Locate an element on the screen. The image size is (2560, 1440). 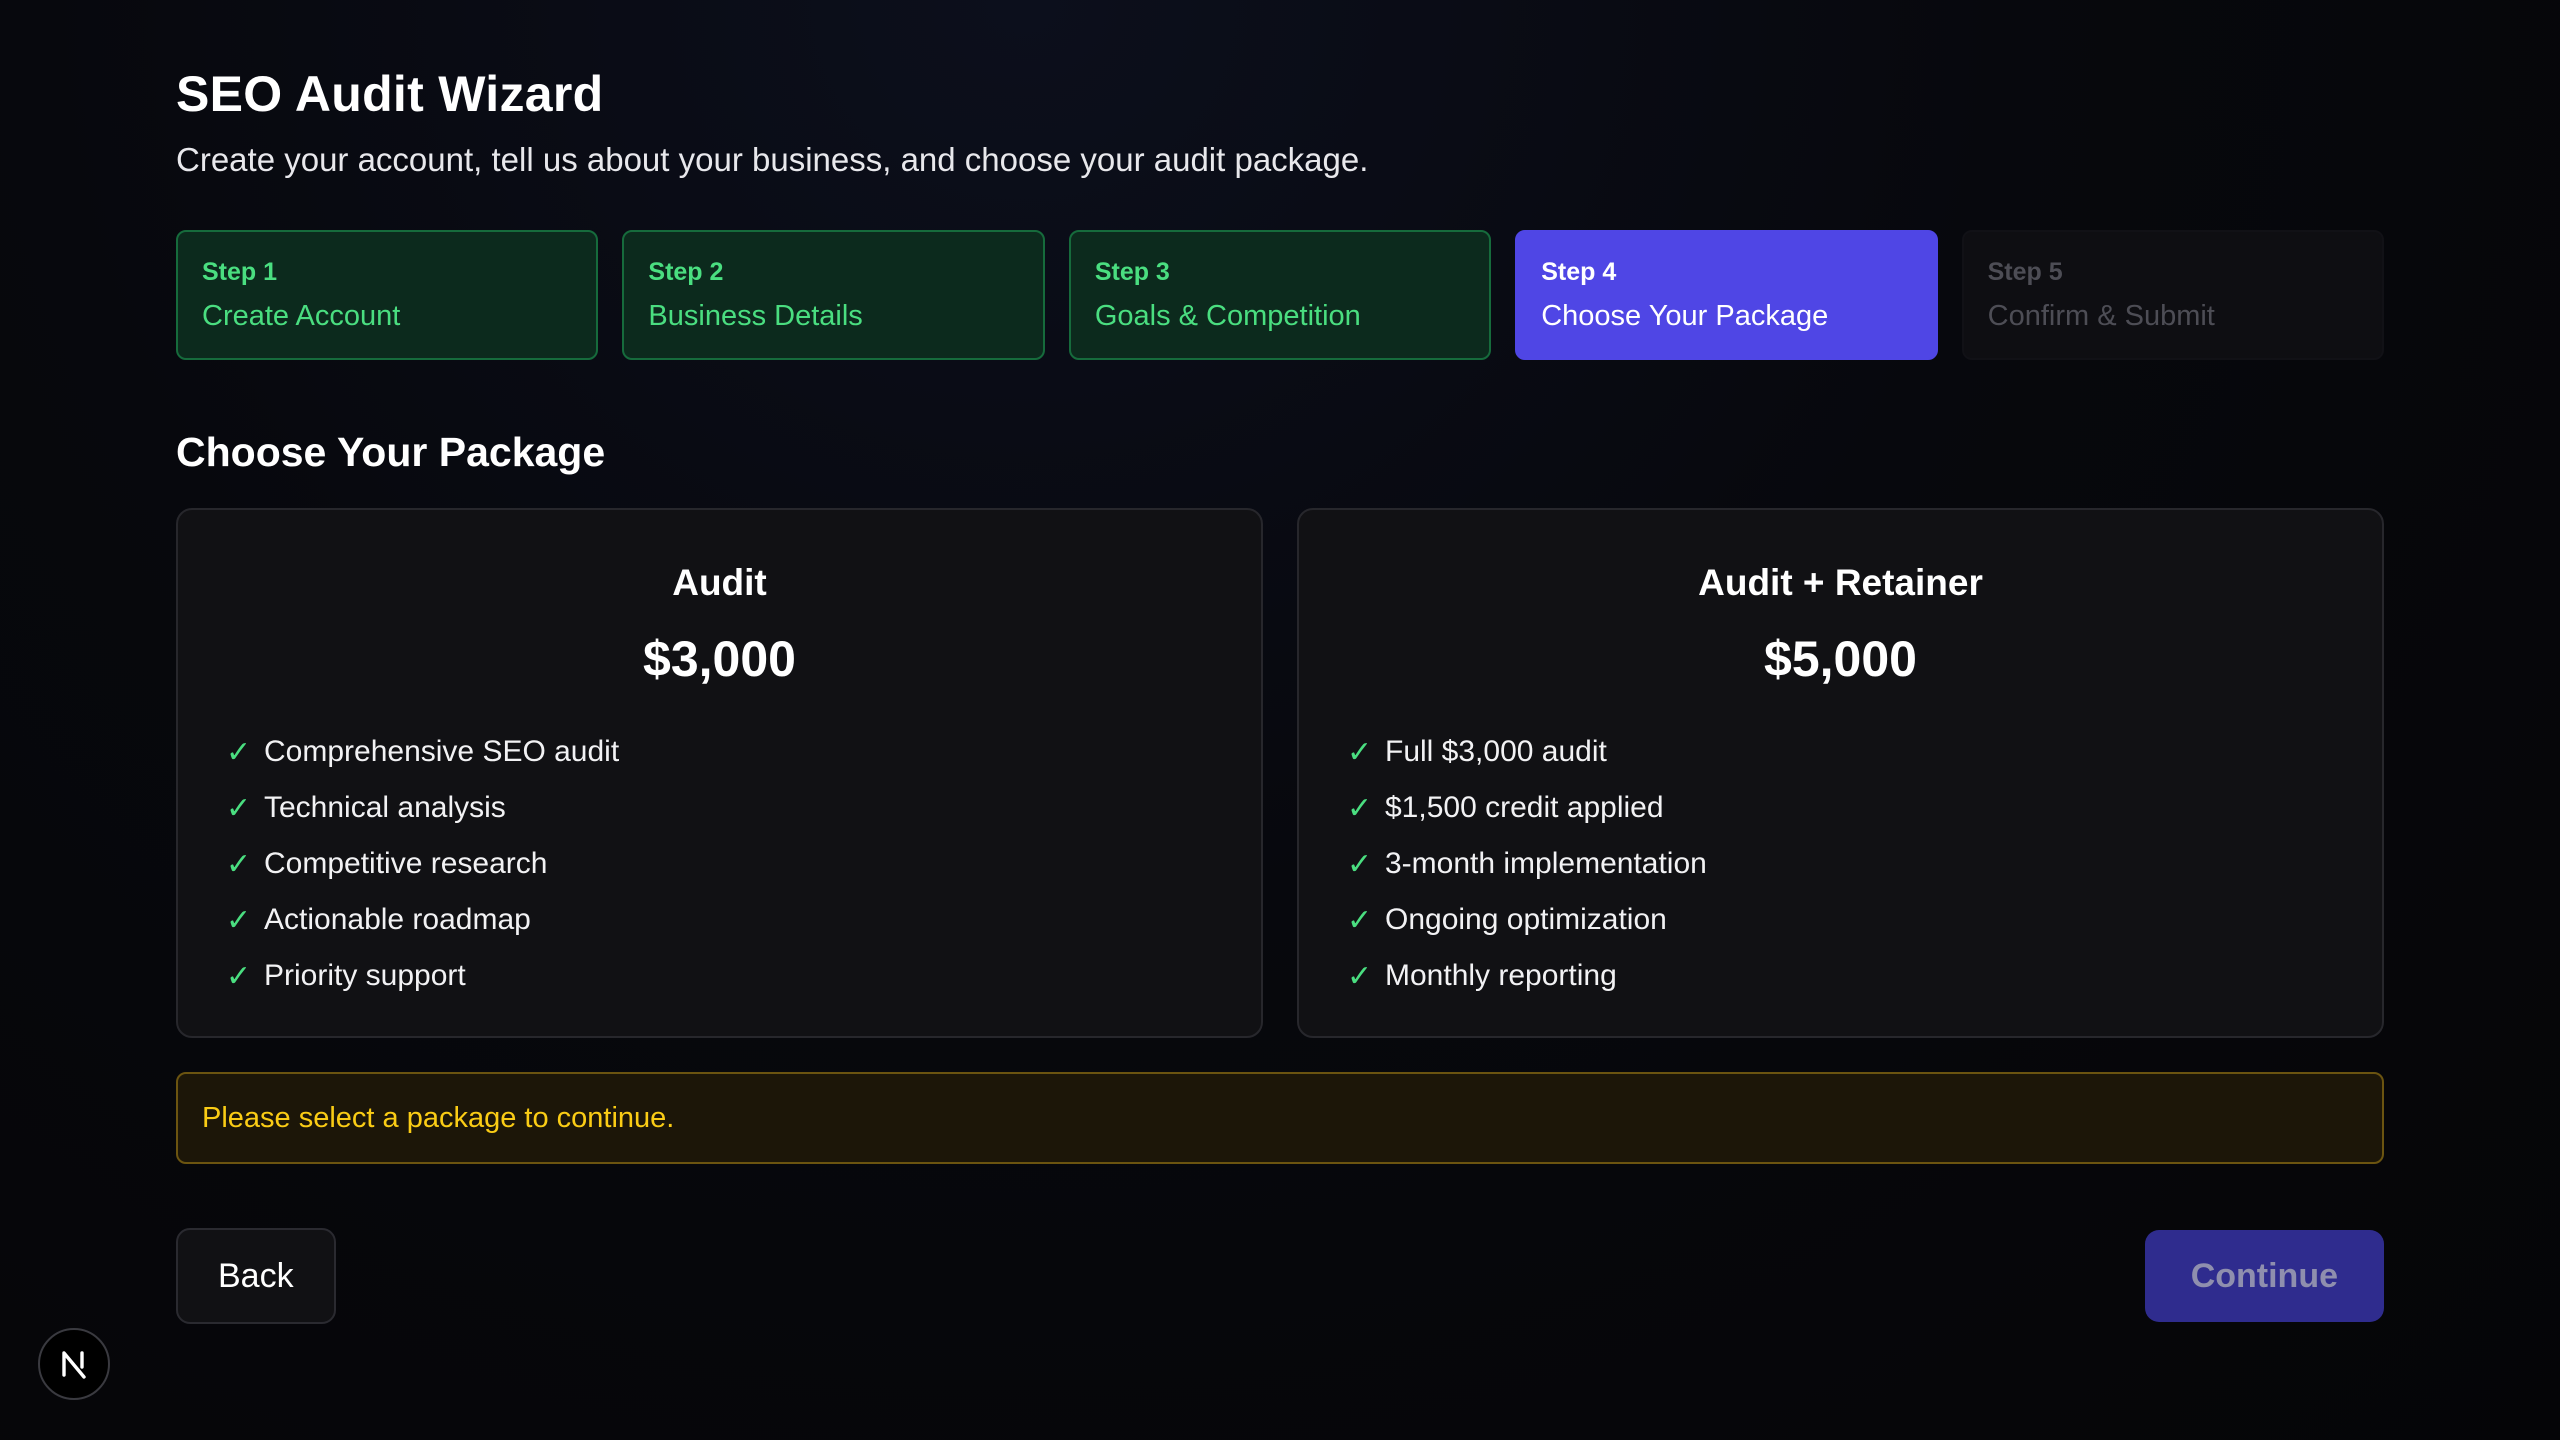
wizard-actions: Back Continue is located at coordinates (1280, 1276).